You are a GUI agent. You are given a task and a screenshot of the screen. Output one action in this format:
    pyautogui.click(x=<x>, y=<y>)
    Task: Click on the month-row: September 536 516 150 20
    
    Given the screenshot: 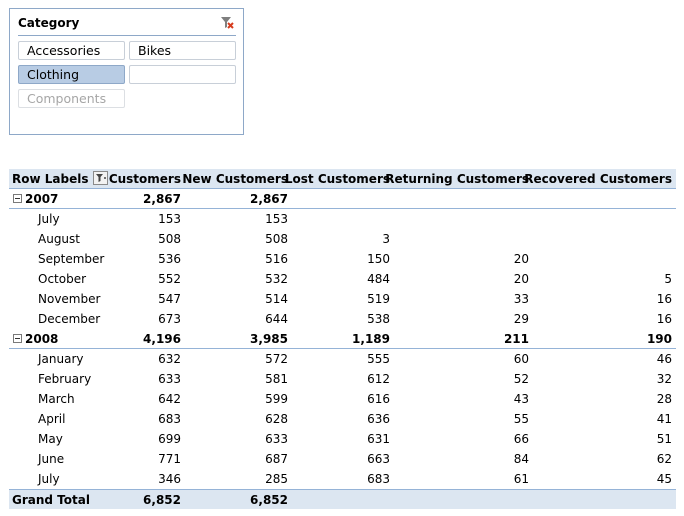 What is the action you would take?
    pyautogui.click(x=342, y=259)
    